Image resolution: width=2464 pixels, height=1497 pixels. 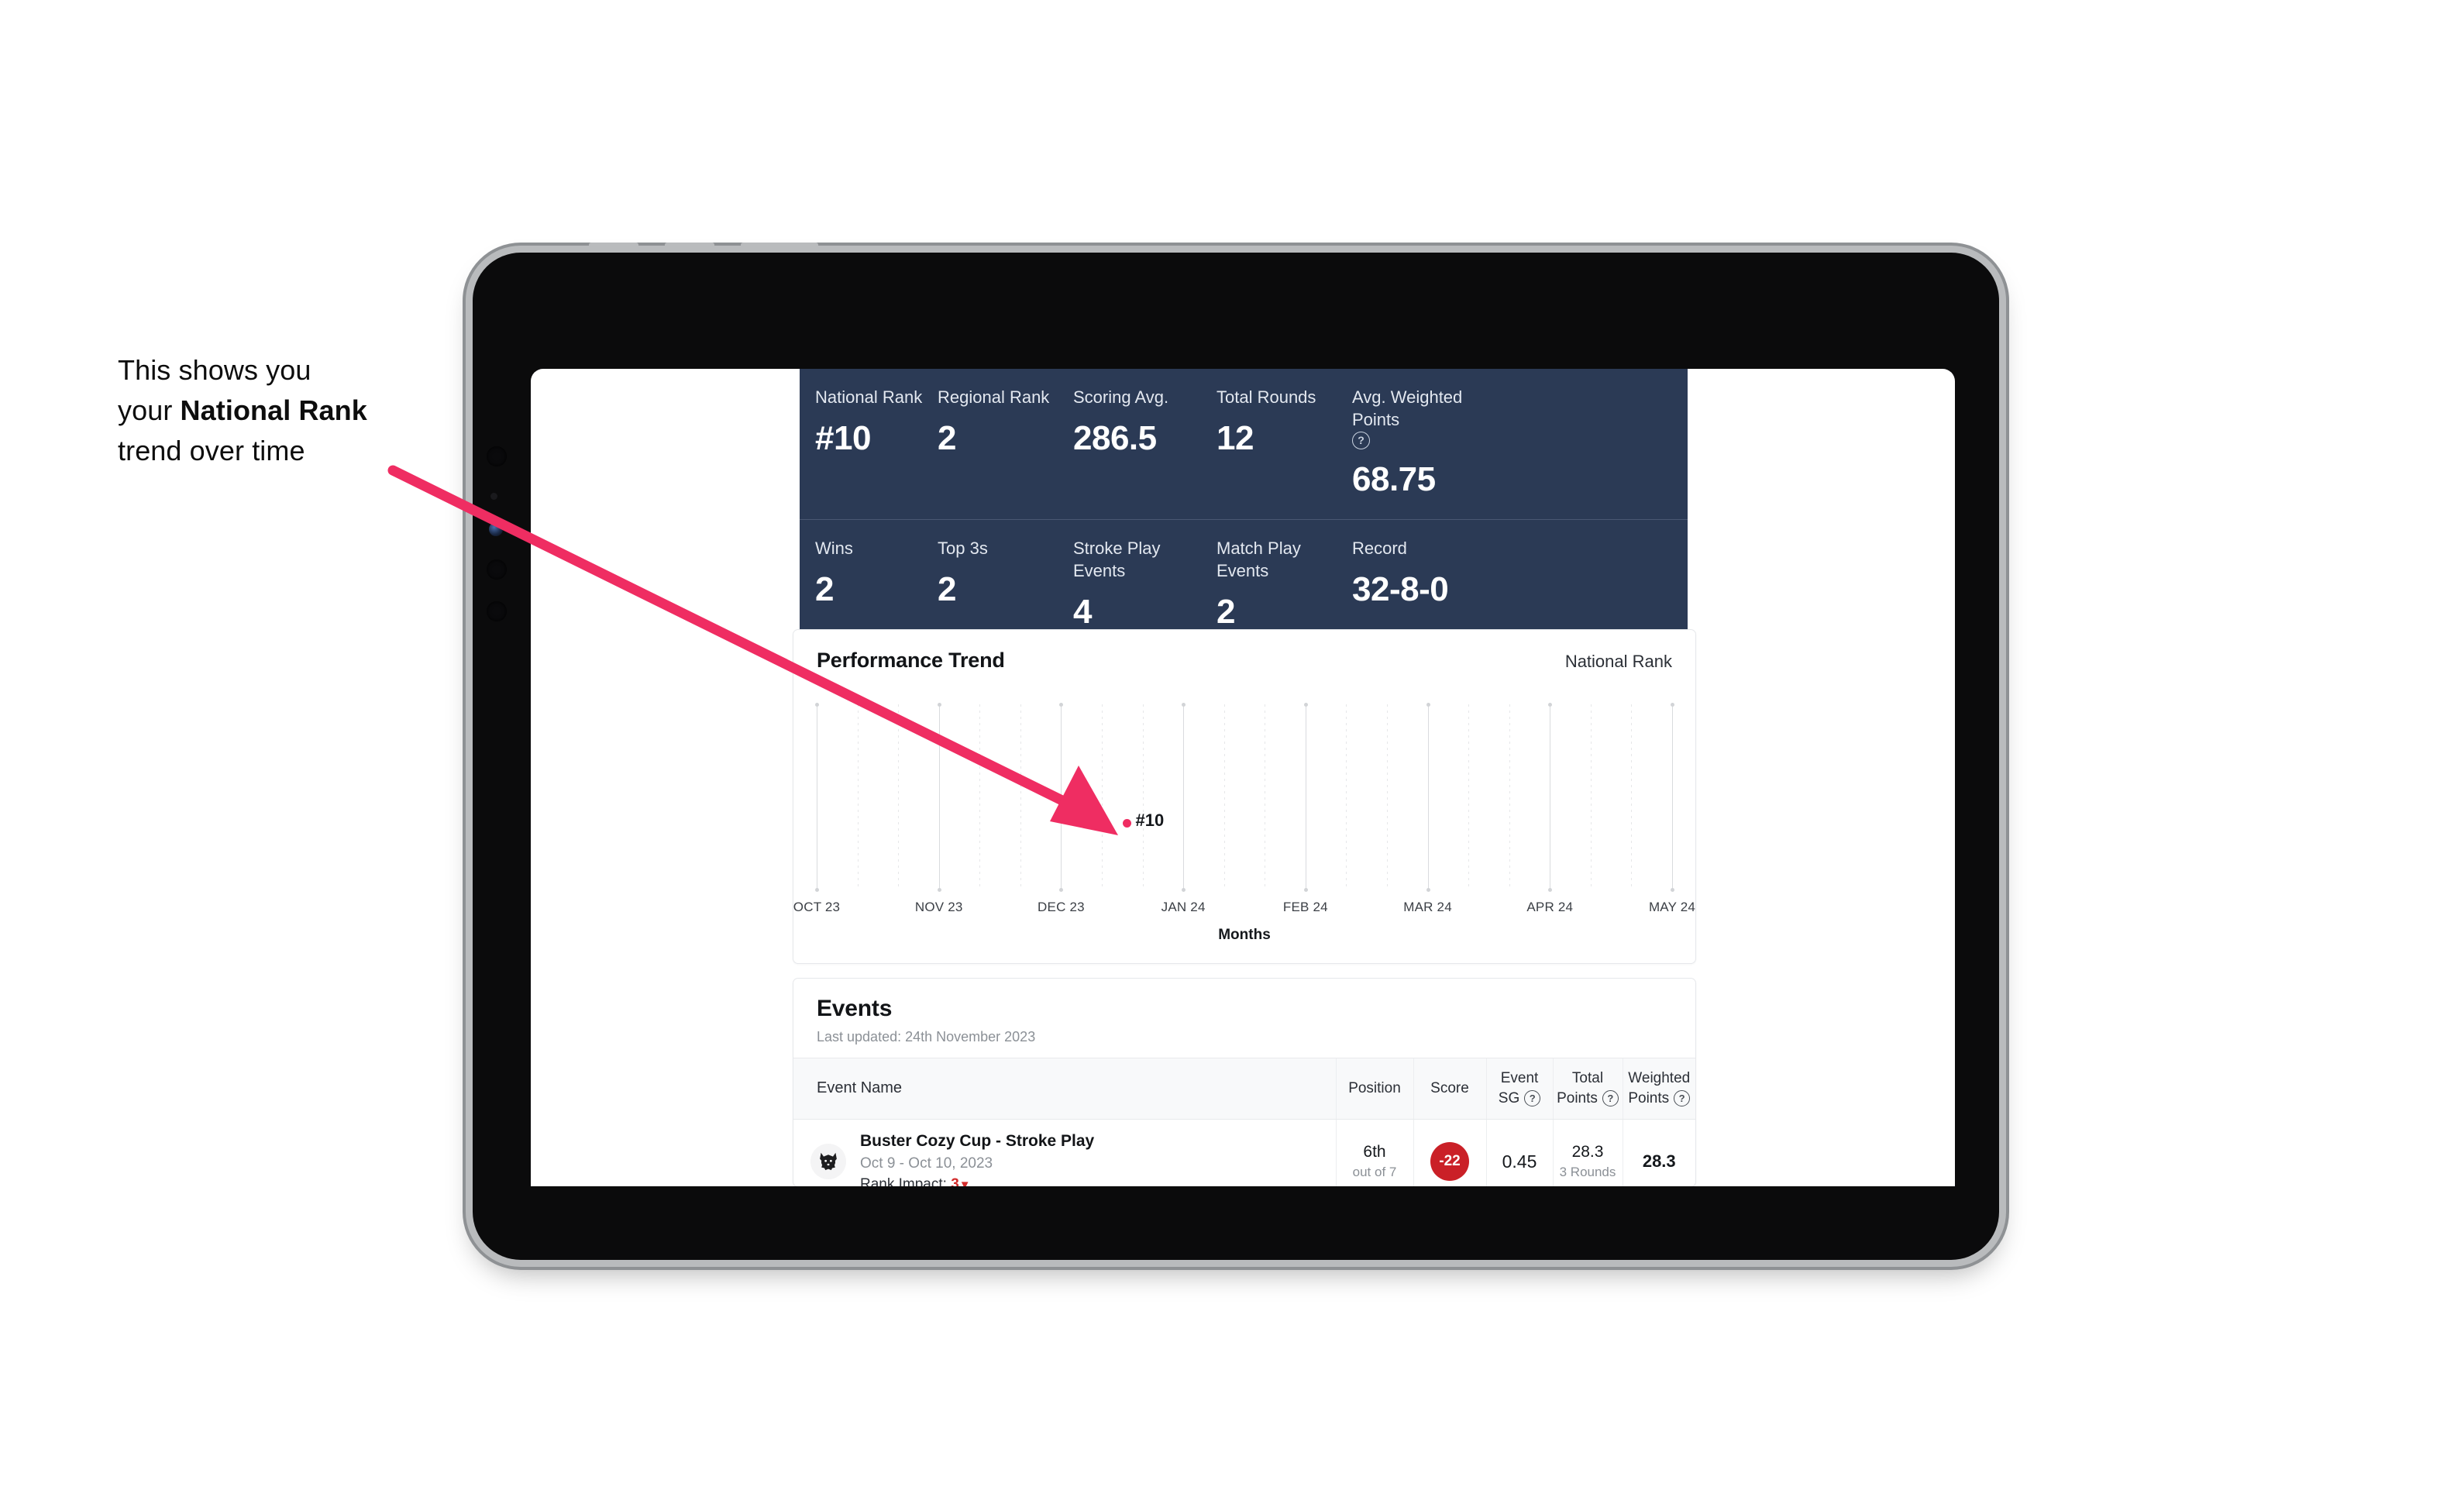 I want to click on column-header-total-points-line2: Points, so click(x=1577, y=1097).